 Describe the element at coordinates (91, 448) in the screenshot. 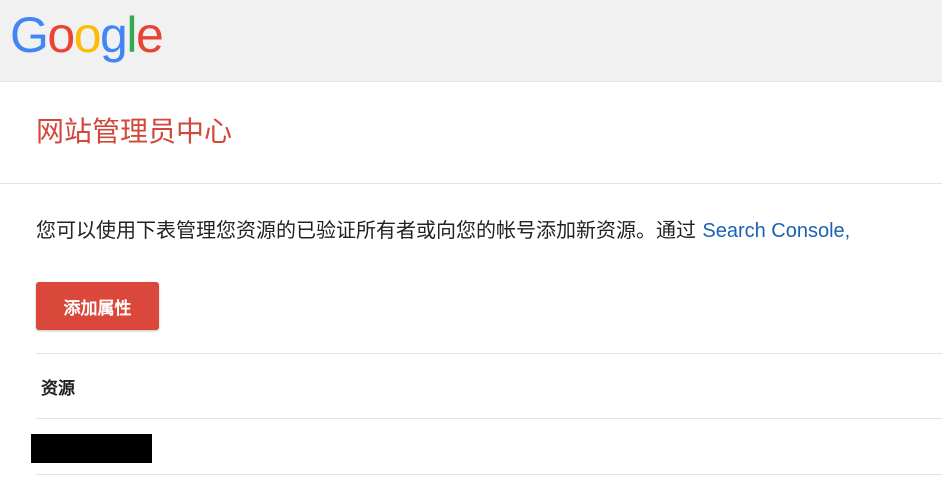

I see `redacted-property-name` at that location.